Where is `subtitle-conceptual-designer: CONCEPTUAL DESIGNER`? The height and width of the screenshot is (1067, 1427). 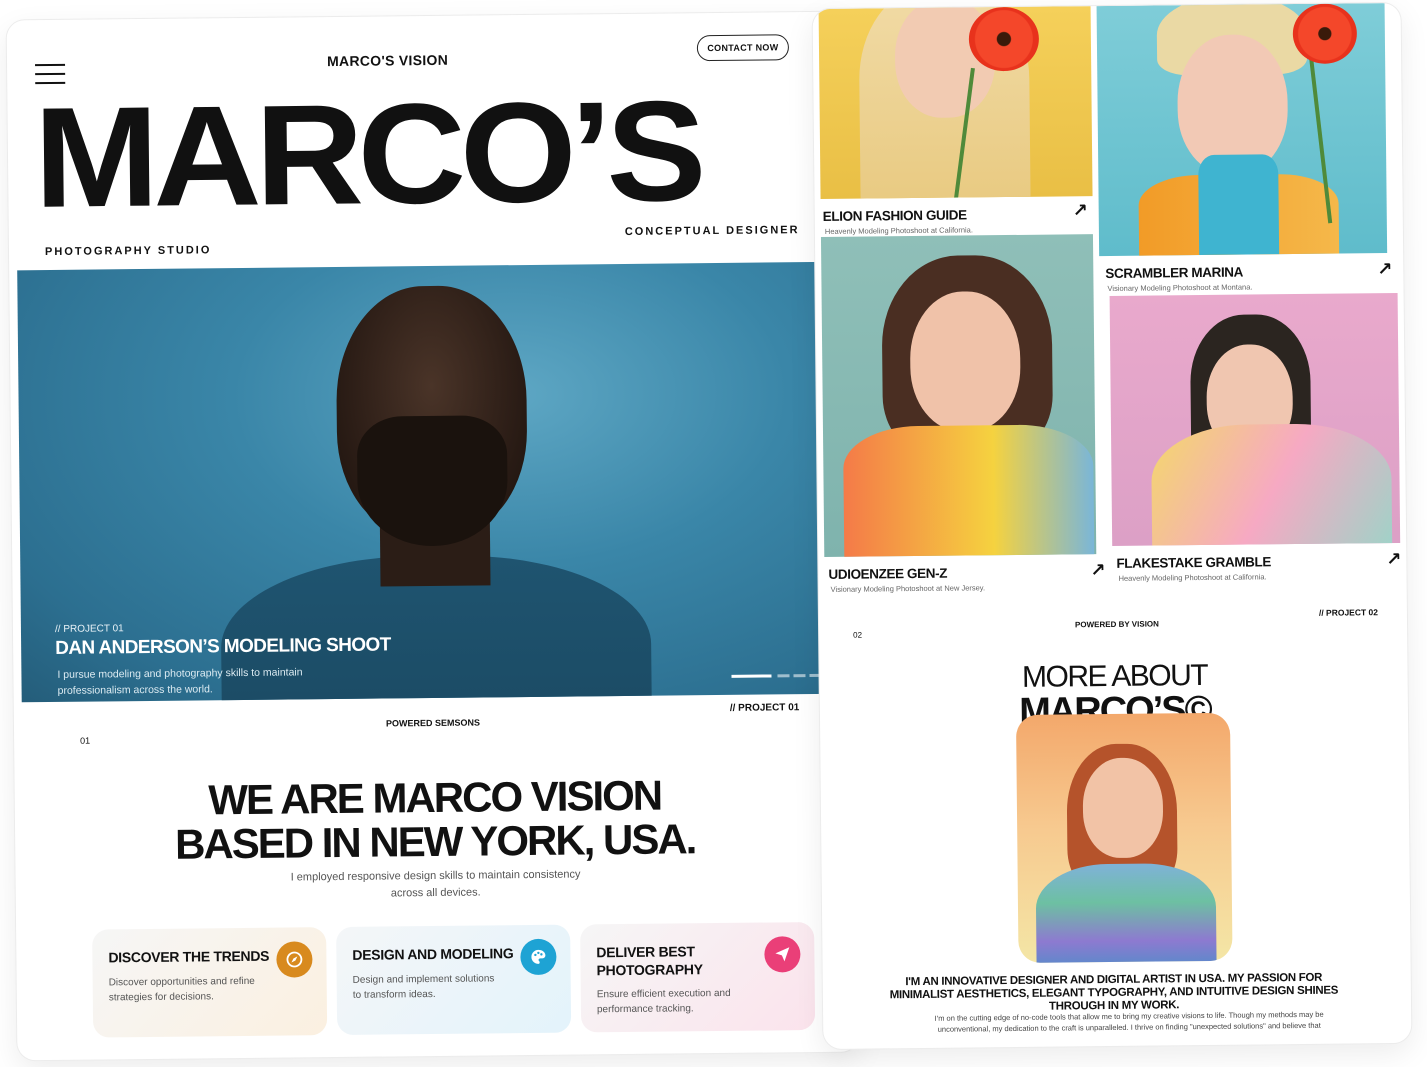 subtitle-conceptual-designer: CONCEPTUAL DESIGNER is located at coordinates (712, 231).